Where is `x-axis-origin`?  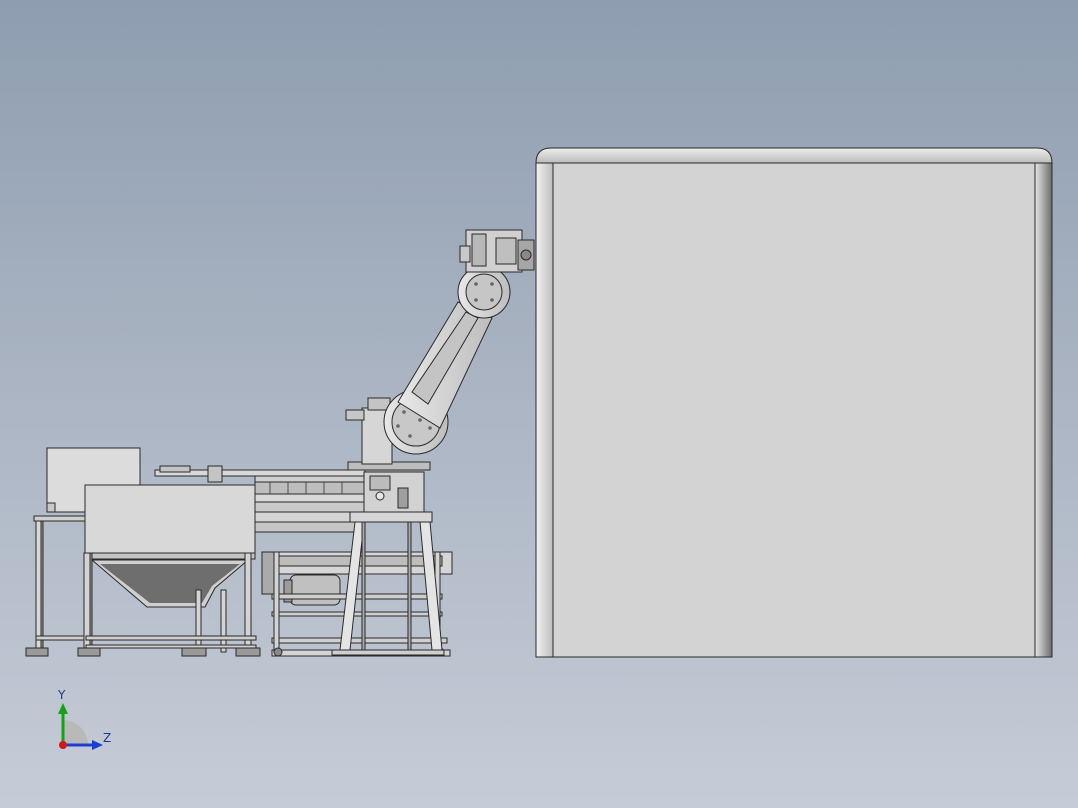 x-axis-origin is located at coordinates (63, 745).